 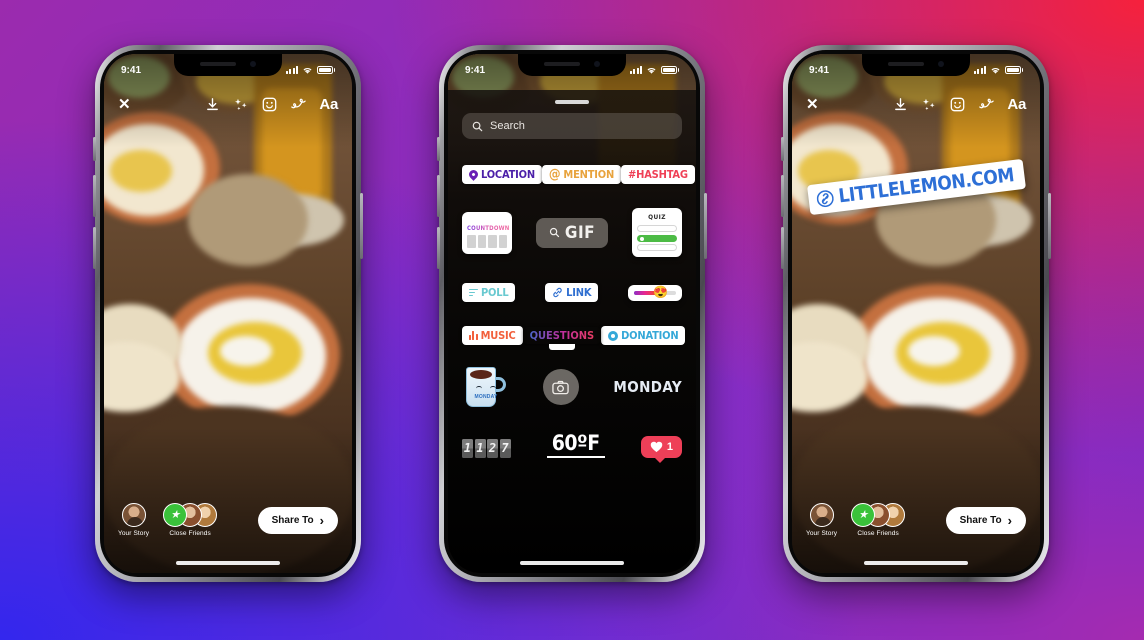 I want to click on share-bar: Your Story ★ Close Friends Share To ›, so click(x=228, y=529).